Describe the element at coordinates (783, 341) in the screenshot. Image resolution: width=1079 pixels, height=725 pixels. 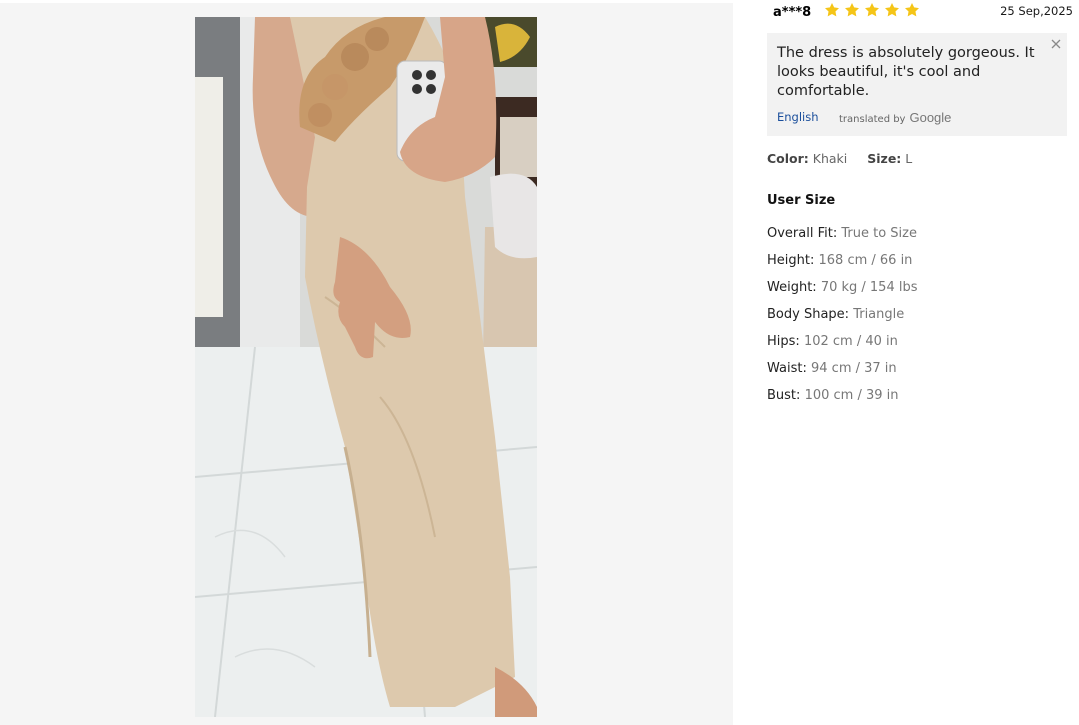
I see `size-row-label: Hips:` at that location.